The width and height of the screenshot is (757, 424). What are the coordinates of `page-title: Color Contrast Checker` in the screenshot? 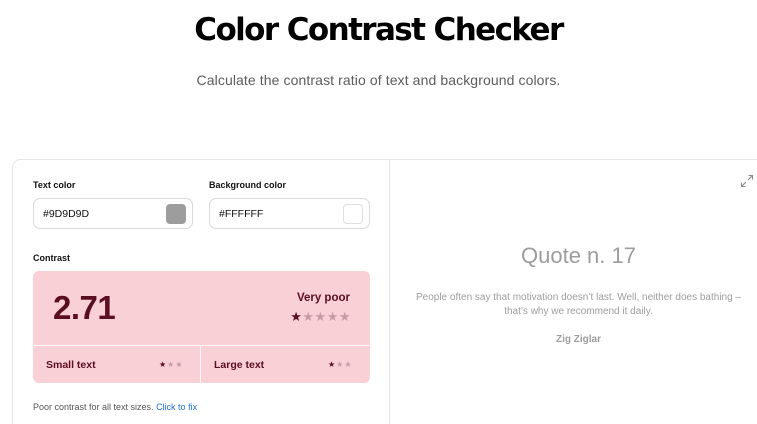 It's located at (379, 30).